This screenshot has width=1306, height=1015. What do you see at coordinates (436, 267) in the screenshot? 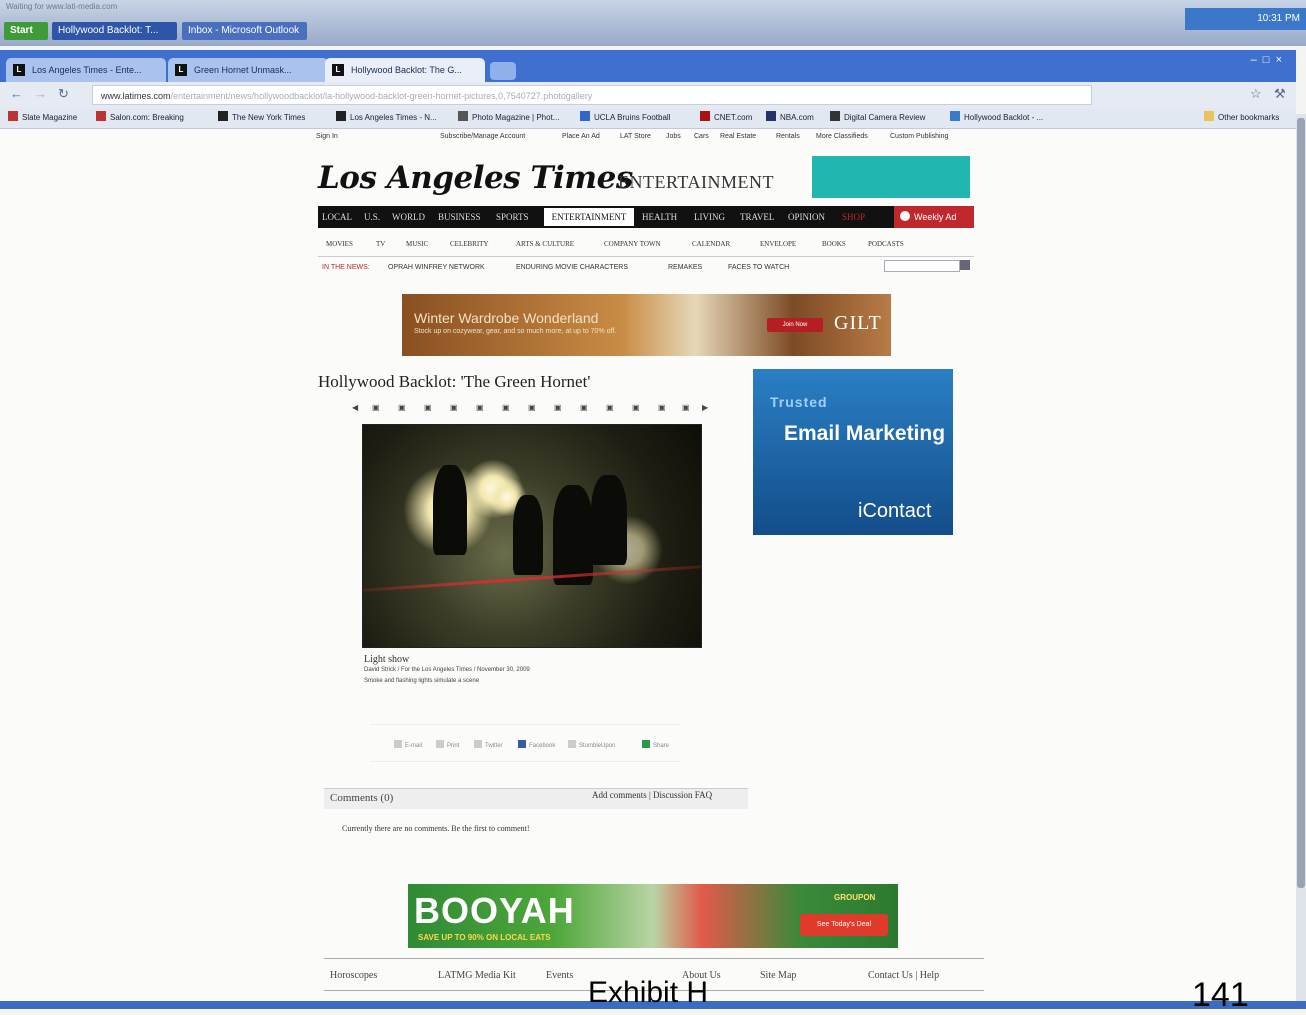
I see `news-link: OPRAH WINFREY NETWORK` at bounding box center [436, 267].